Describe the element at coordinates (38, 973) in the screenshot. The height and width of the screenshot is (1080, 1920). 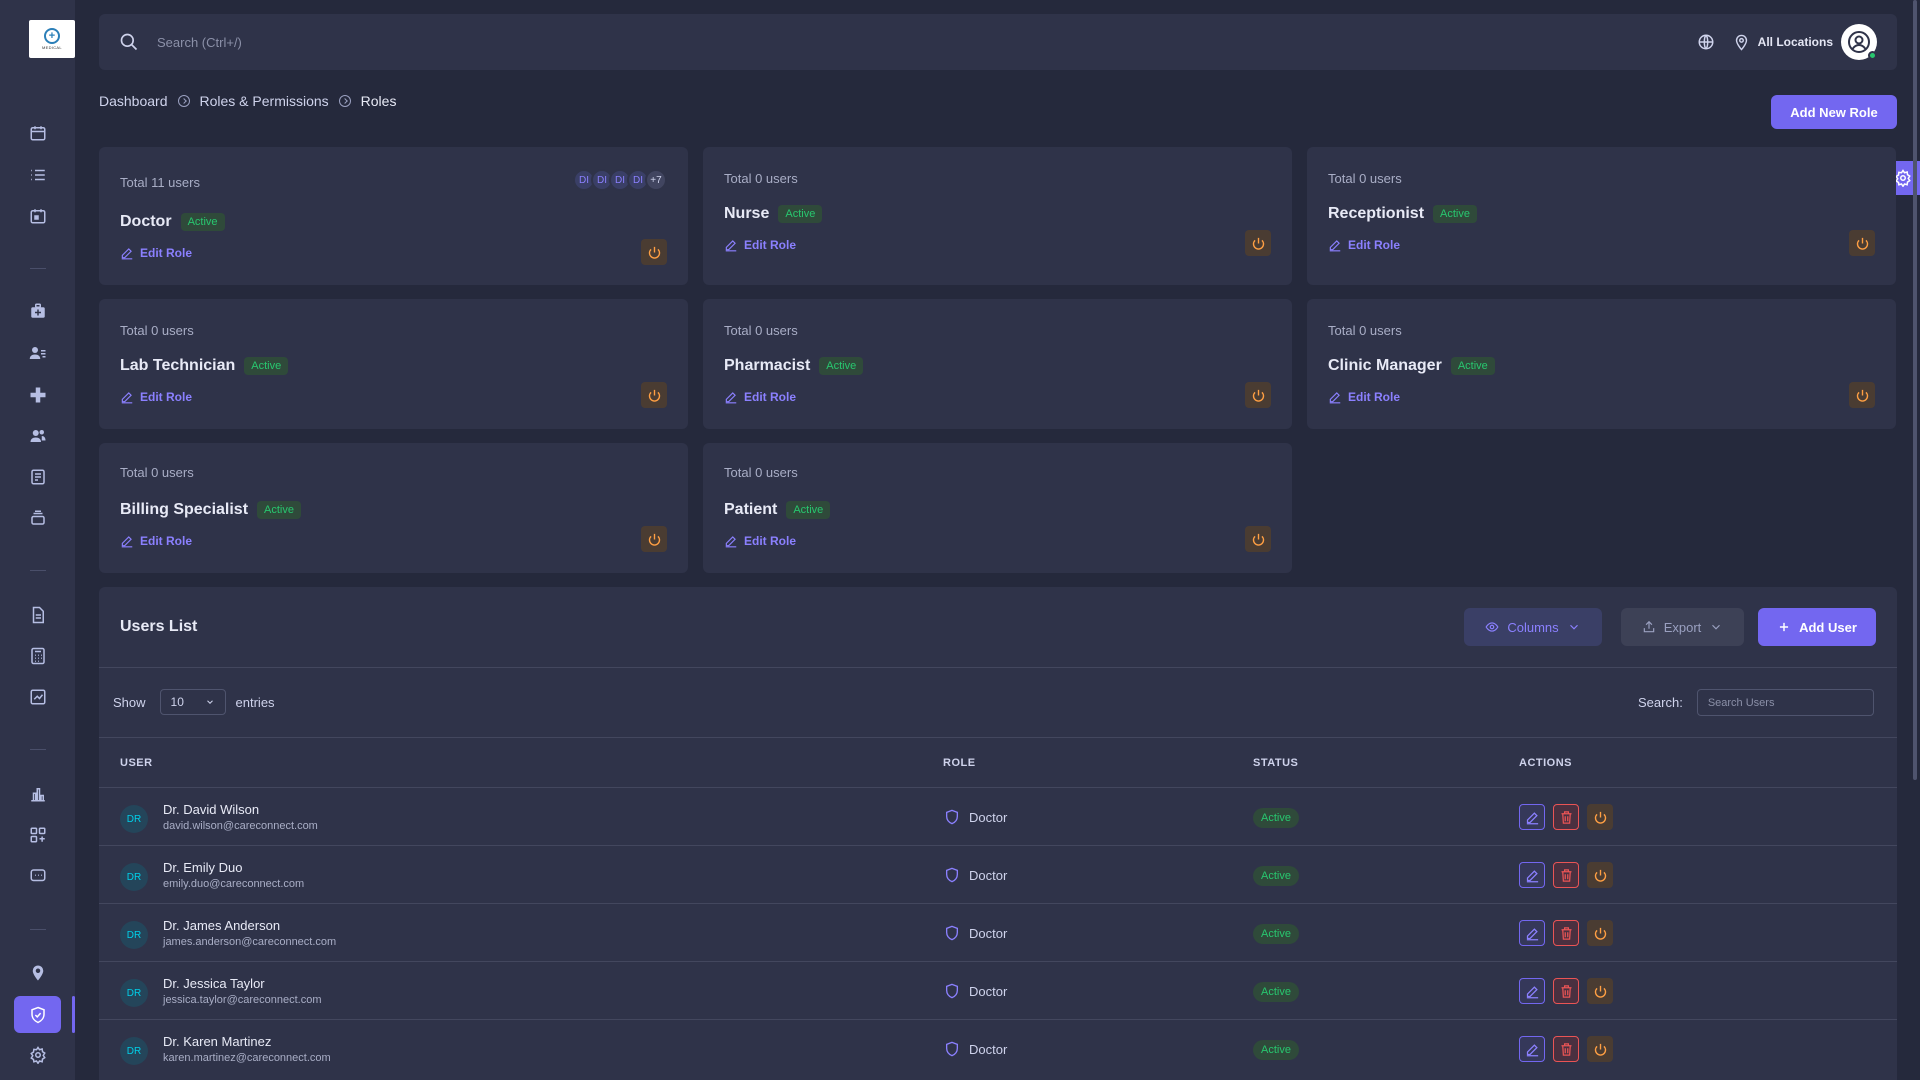
I see `map-pin-icon` at that location.